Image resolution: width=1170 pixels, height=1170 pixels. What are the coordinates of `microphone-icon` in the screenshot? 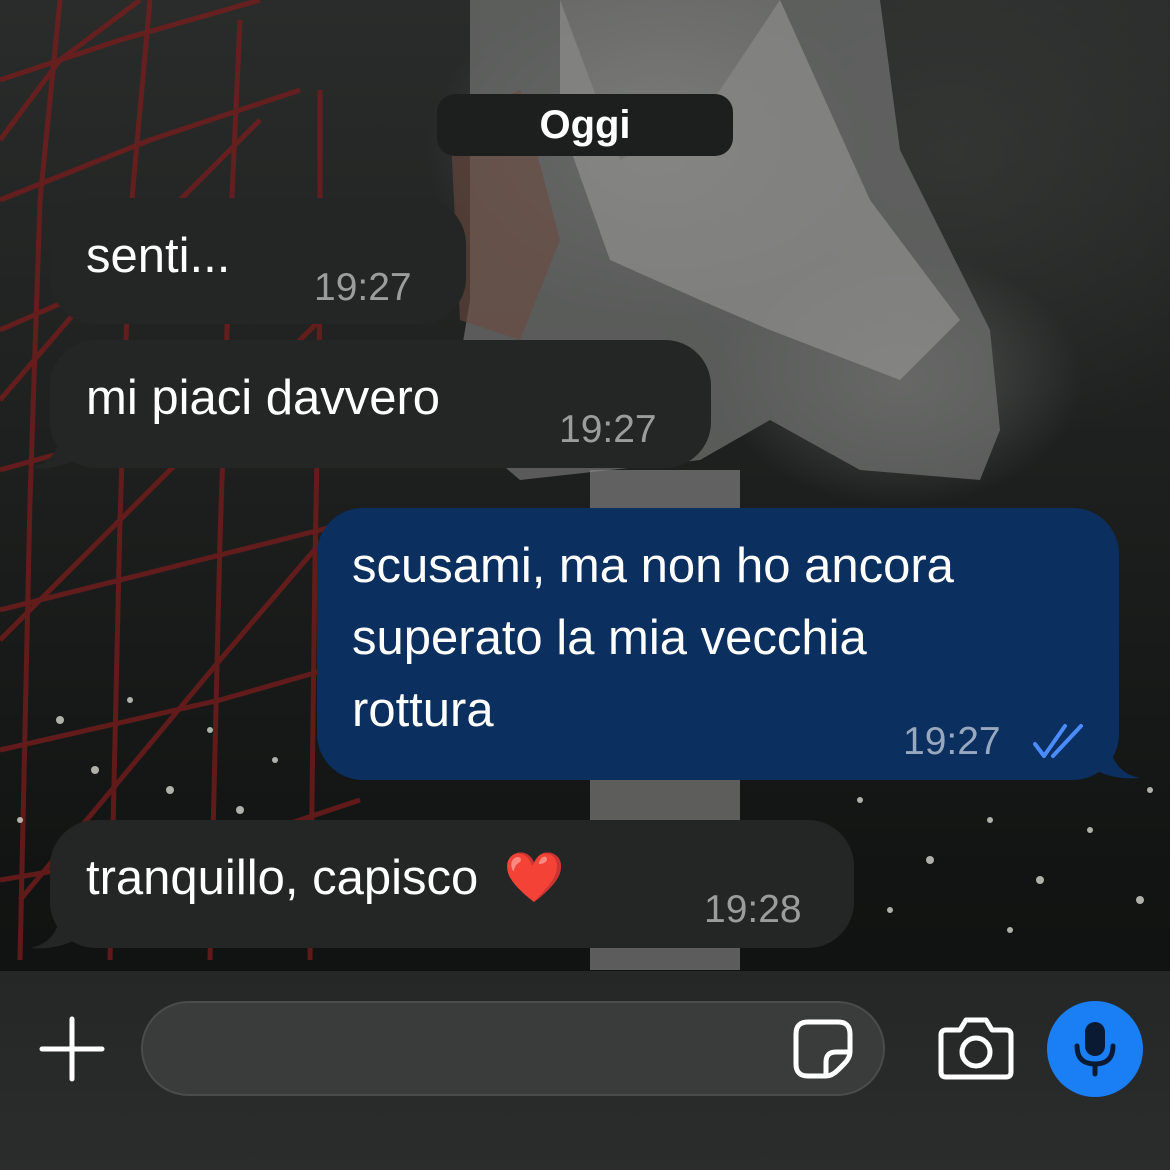 It's located at (1095, 1049).